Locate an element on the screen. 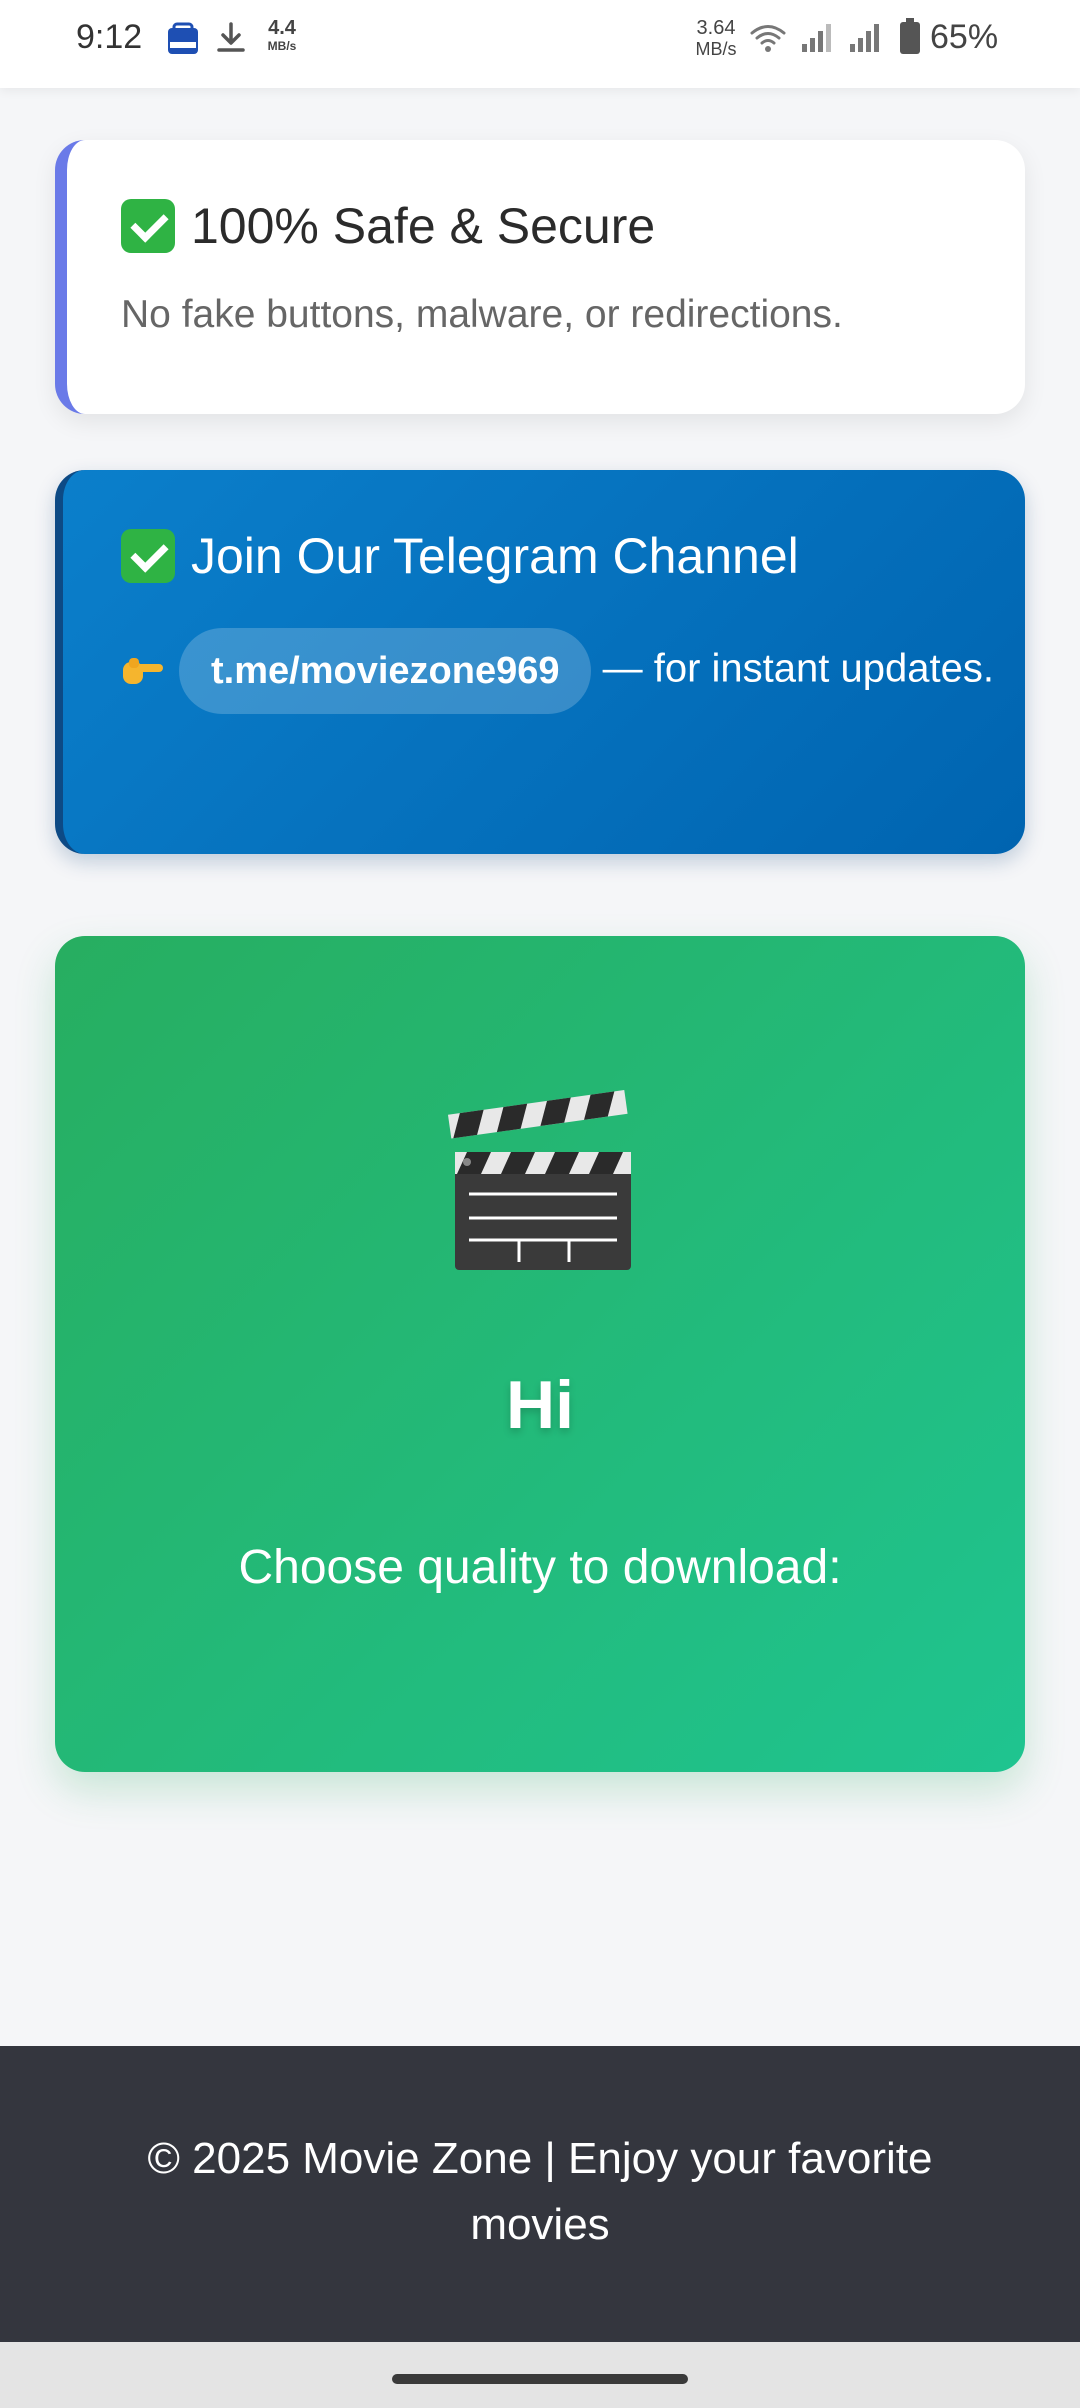 Image resolution: width=1080 pixels, height=2408 pixels. telegram-description: t.me/moviezone969 — for instant updates. is located at coordinates (561, 671).